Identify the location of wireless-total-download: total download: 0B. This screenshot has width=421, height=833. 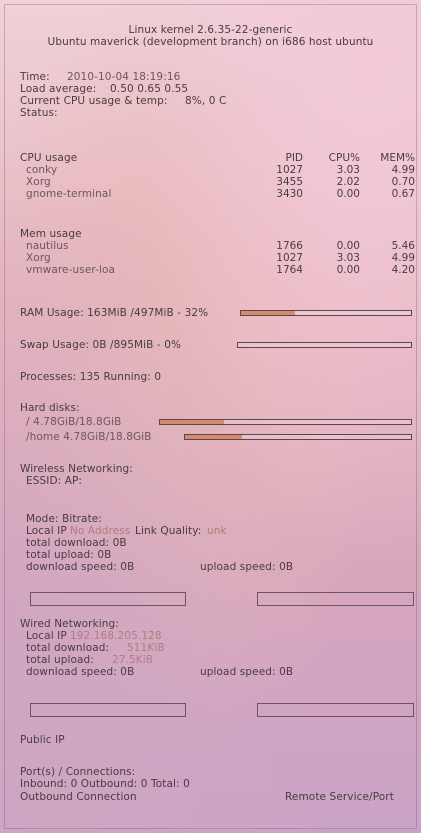
(76, 543).